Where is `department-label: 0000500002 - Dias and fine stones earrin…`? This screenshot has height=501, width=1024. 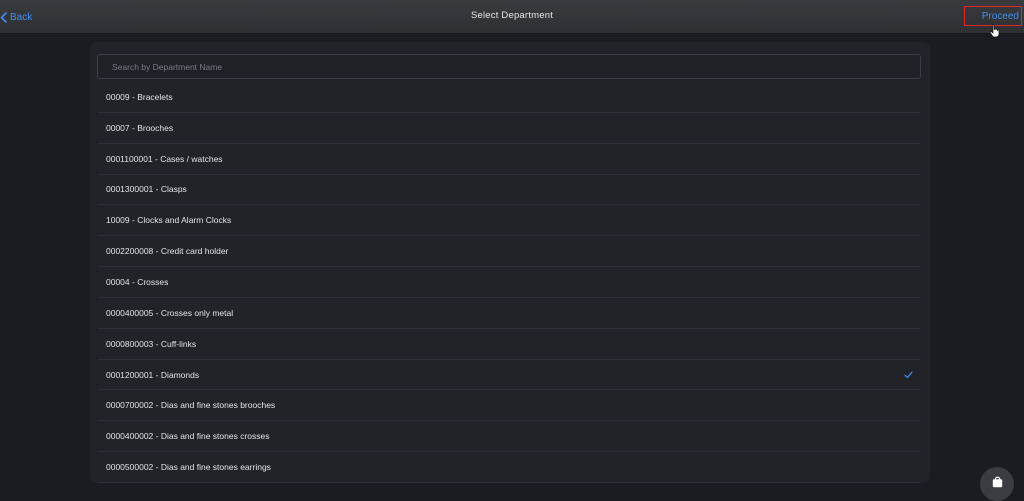 department-label: 0000500002 - Dias and fine stones earrin… is located at coordinates (188, 467).